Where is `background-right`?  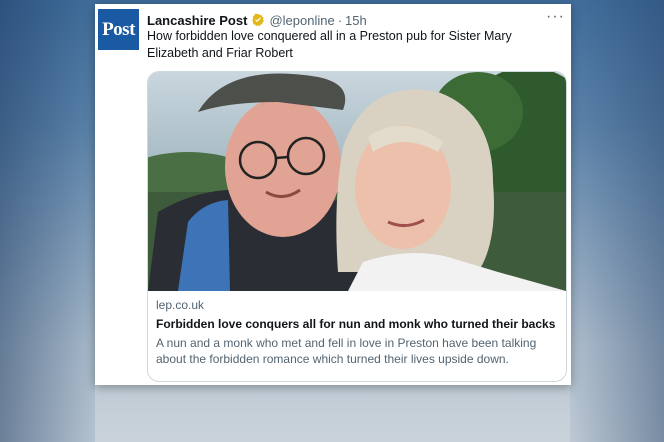
background-right is located at coordinates (617, 221).